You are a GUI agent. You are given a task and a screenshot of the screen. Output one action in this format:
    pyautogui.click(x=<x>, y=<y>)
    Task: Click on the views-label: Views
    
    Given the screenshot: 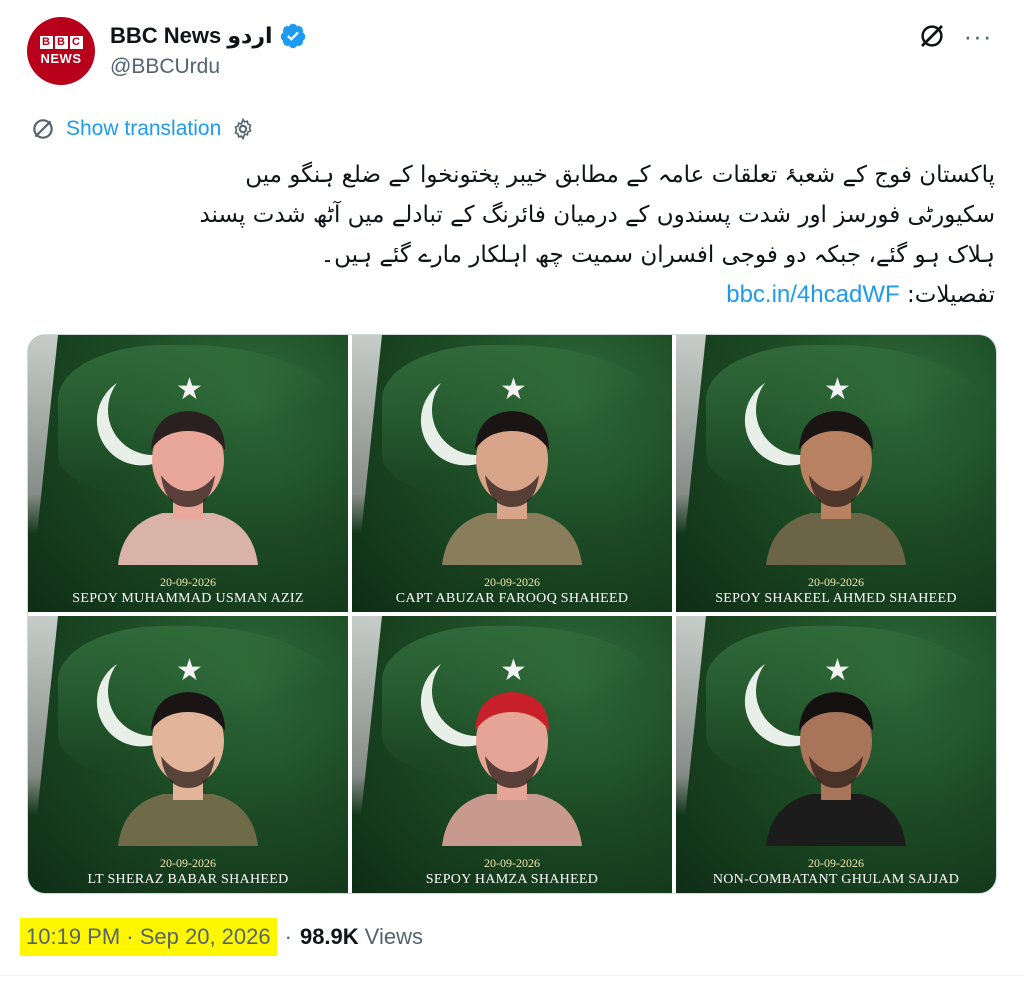 What is the action you would take?
    pyautogui.click(x=393, y=936)
    